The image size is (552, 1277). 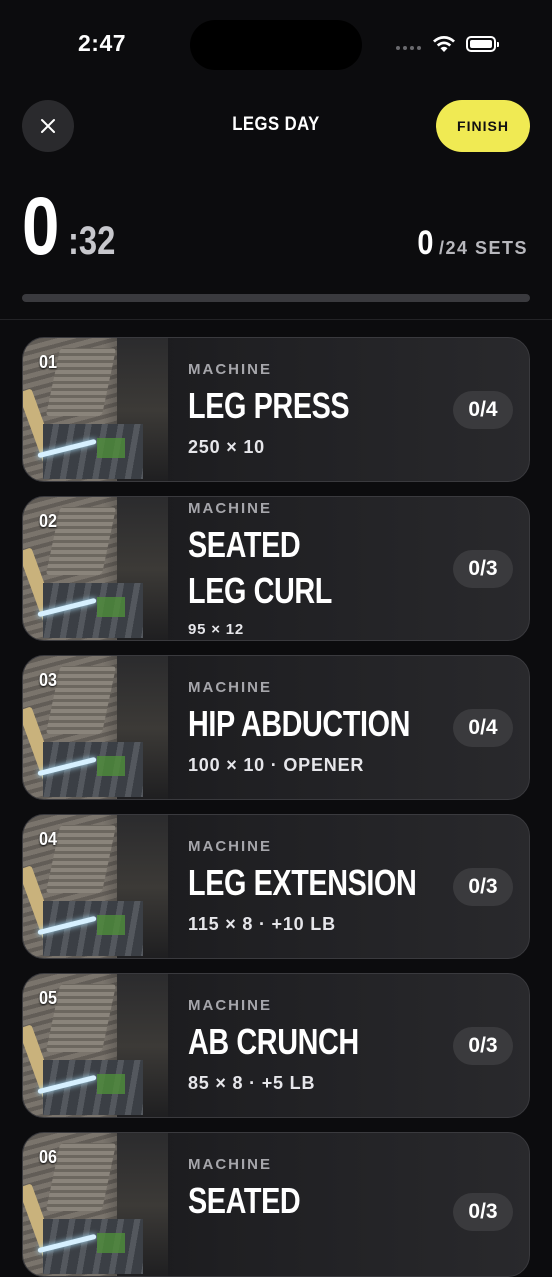 What do you see at coordinates (92, 241) in the screenshot?
I see `timer-seconds: :32` at bounding box center [92, 241].